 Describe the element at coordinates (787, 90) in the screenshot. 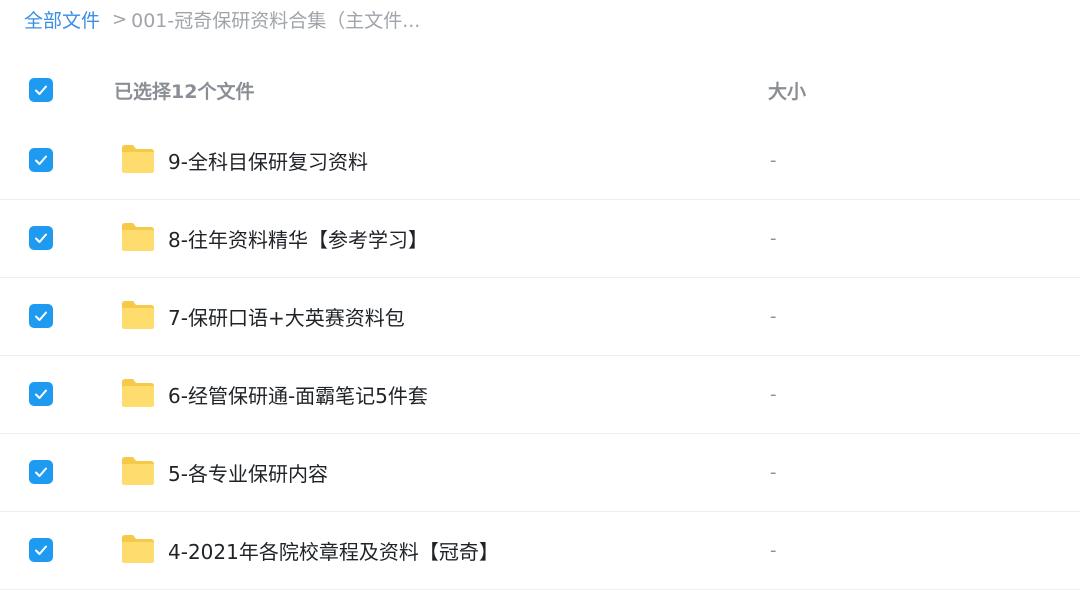

I see `size-column-header: 大小` at that location.